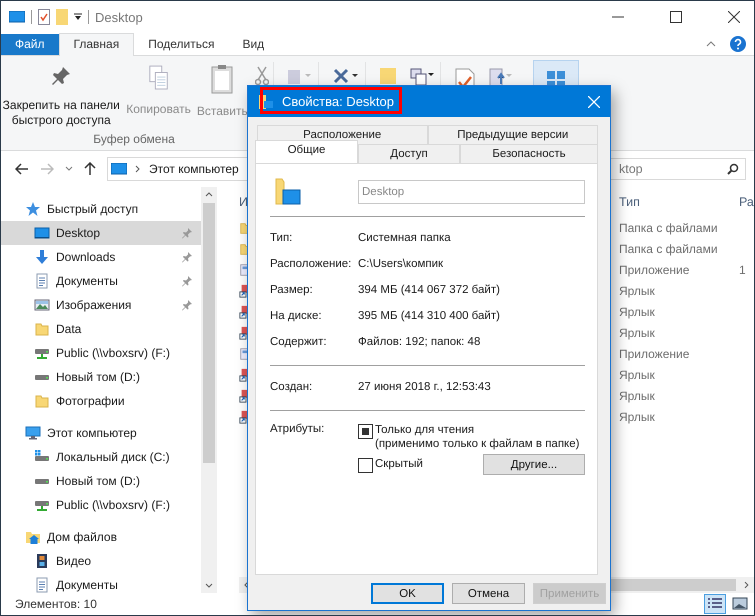  Describe the element at coordinates (96, 44) in the screenshot. I see `ribbon-tab: Главная` at that location.